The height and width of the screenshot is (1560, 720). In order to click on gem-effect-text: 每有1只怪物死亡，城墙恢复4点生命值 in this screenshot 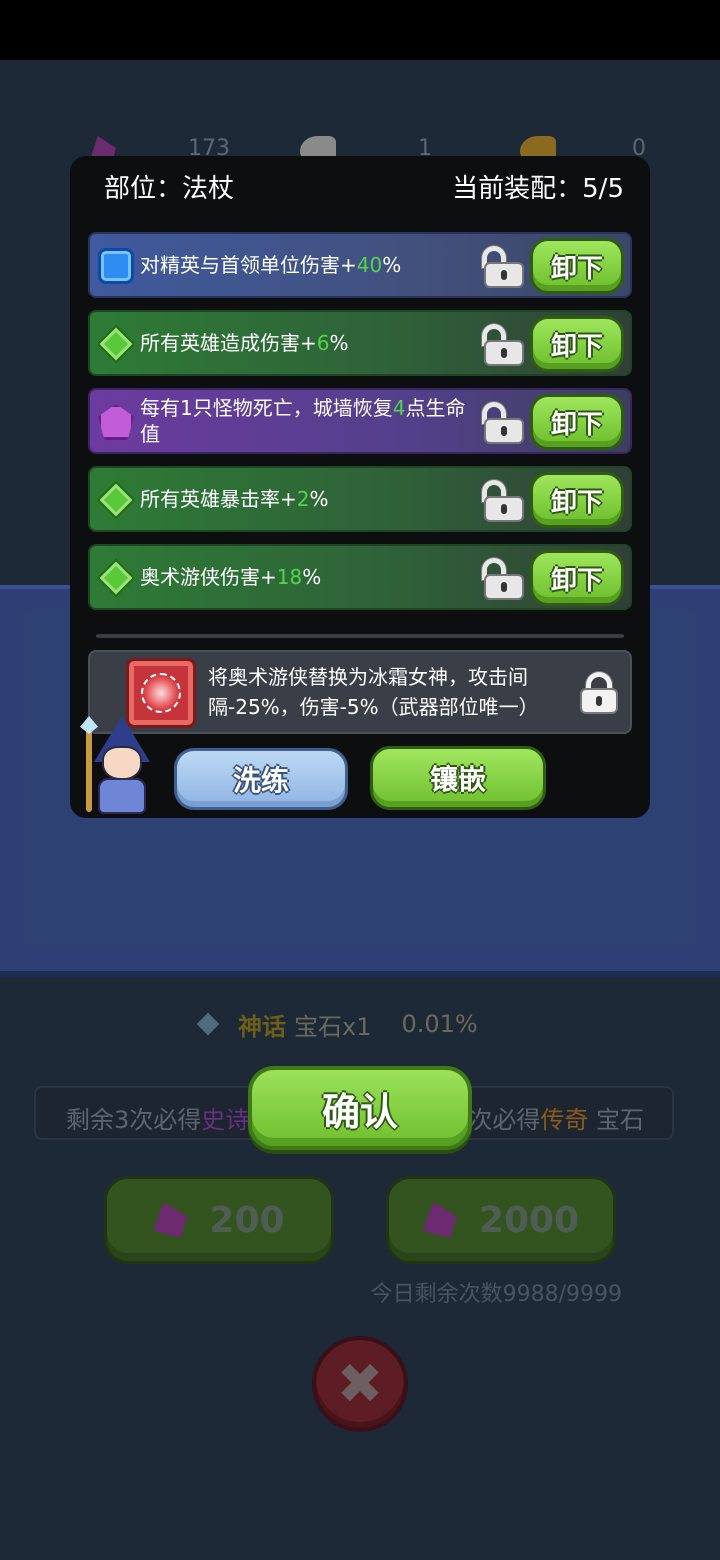, I will do `click(303, 421)`.